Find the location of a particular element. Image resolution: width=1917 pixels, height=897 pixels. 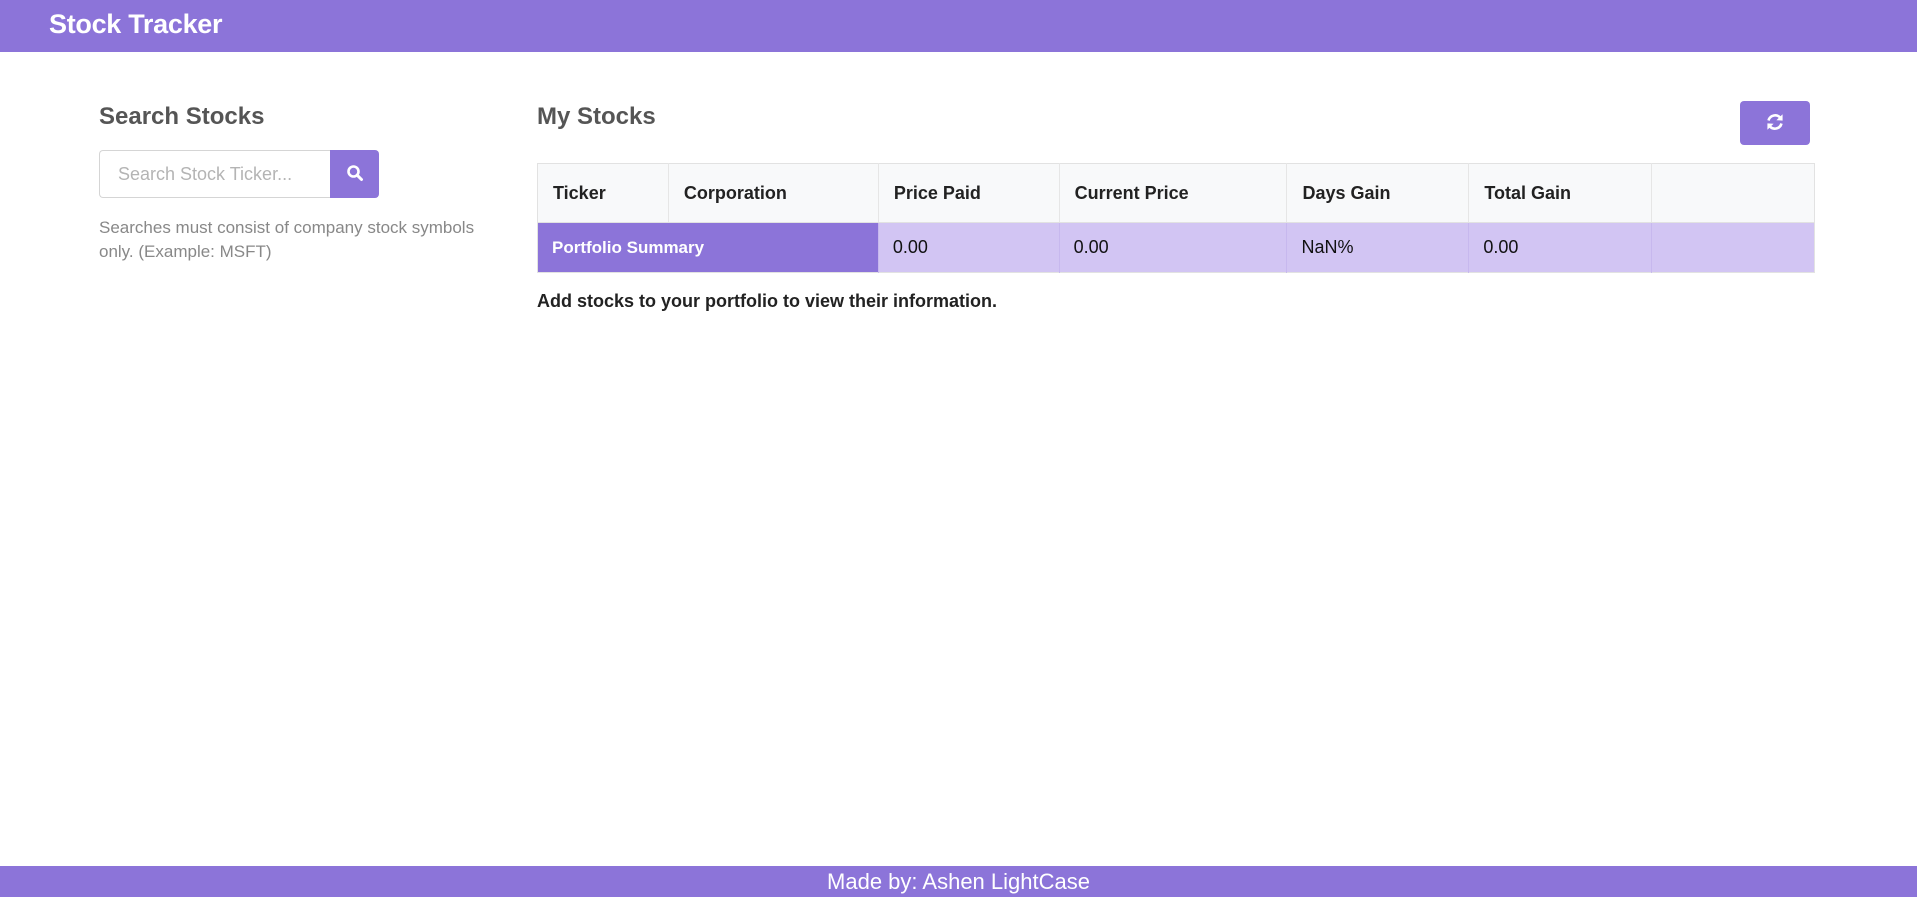

summary-label: Portfolio Summary is located at coordinates (708, 247).